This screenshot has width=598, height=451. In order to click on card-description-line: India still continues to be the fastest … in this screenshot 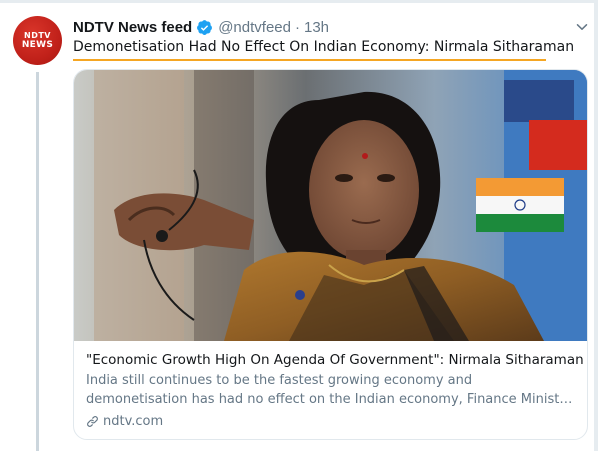, I will do `click(279, 380)`.